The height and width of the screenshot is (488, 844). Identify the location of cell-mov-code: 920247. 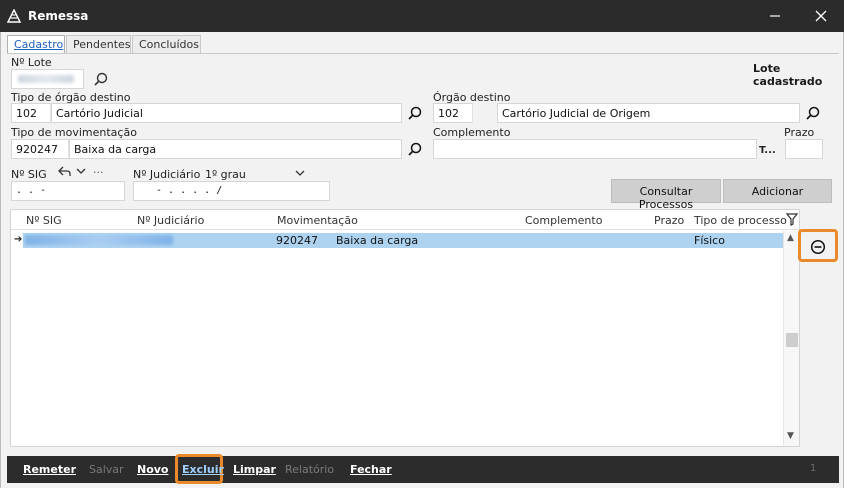
(297, 240).